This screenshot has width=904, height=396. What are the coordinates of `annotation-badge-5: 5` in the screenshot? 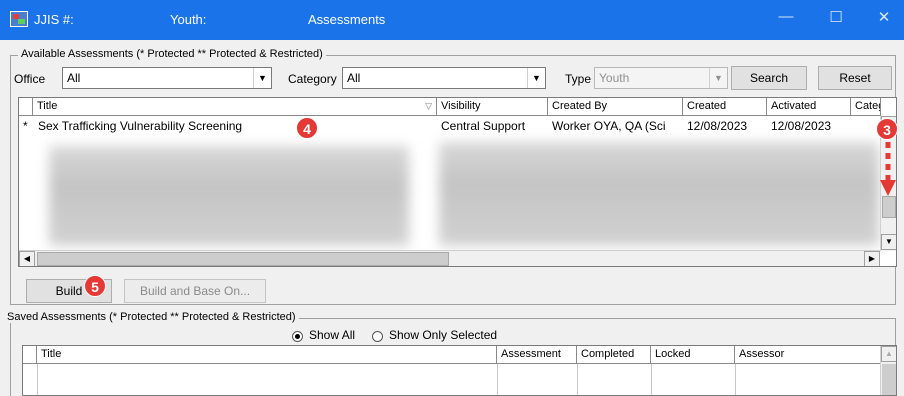 It's located at (95, 286).